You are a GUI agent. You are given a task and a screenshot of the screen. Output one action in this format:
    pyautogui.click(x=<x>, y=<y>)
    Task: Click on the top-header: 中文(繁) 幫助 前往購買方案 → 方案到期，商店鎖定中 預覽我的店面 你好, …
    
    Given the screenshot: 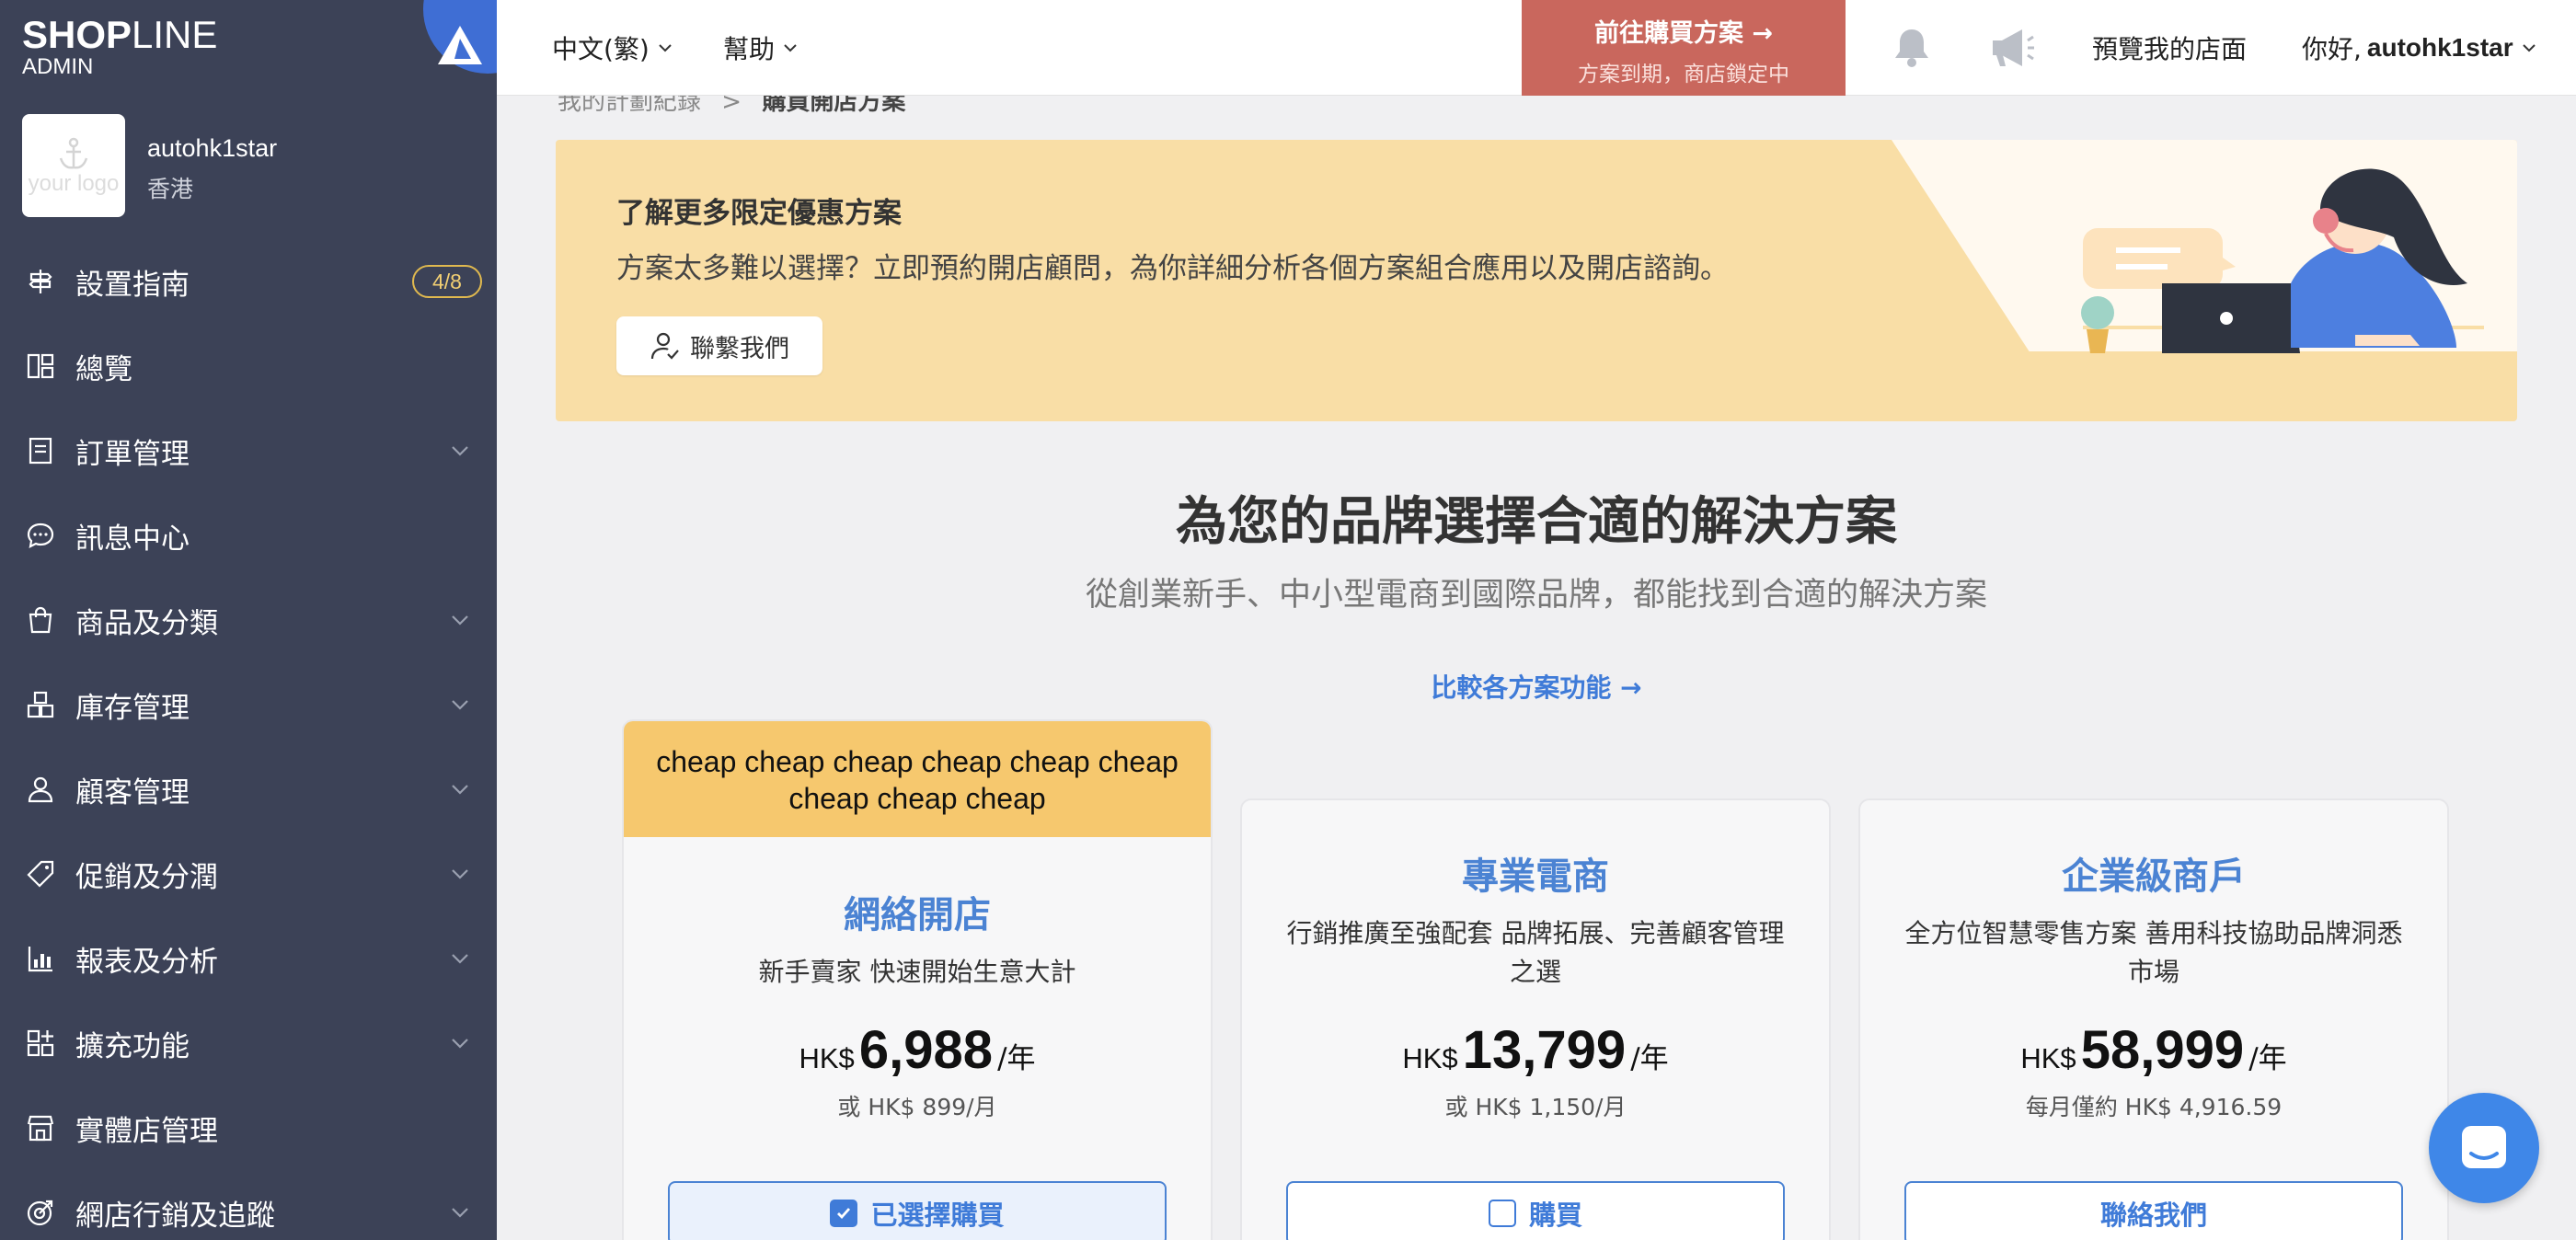 What is the action you would take?
    pyautogui.click(x=1536, y=48)
    